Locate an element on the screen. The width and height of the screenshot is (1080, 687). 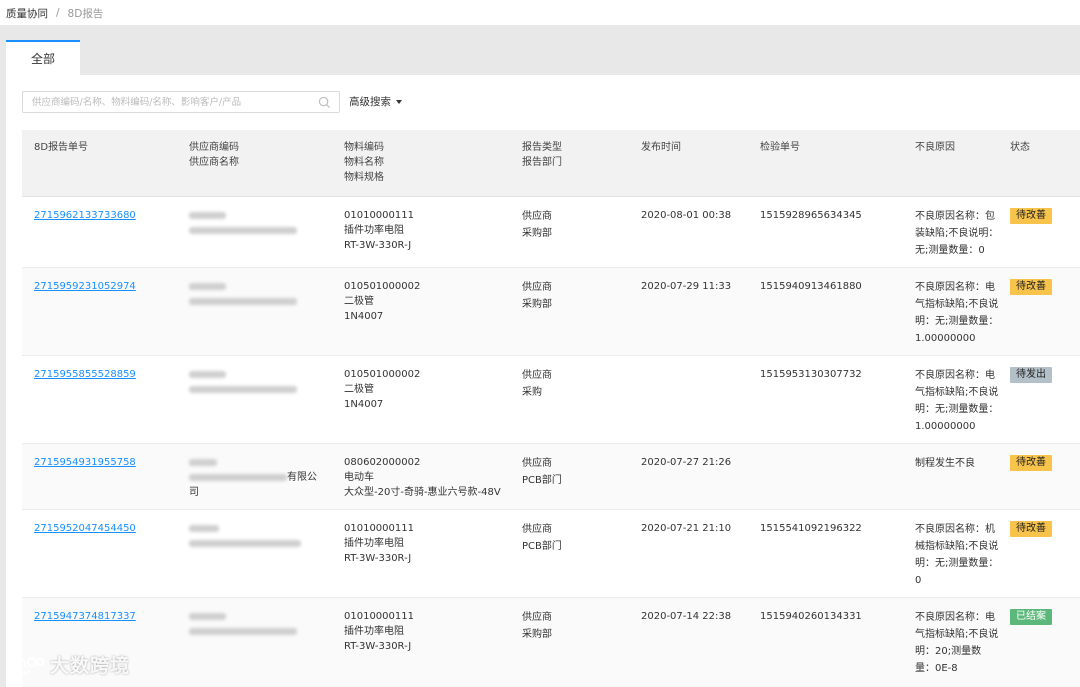
inspection-number: 1515541092196322 is located at coordinates (811, 528).